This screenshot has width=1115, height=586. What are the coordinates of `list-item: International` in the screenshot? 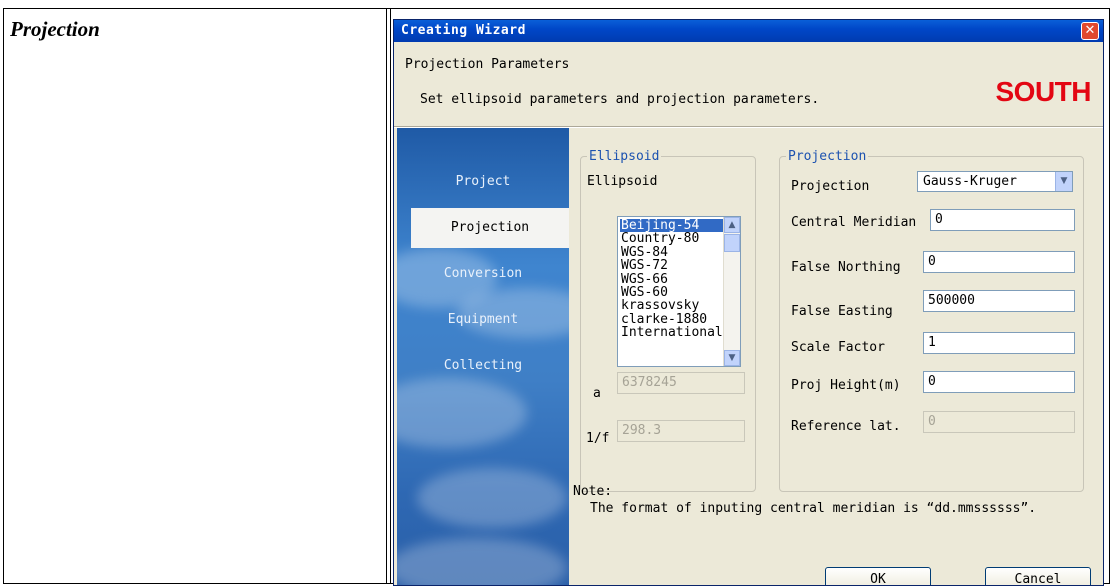 It's located at (671, 332).